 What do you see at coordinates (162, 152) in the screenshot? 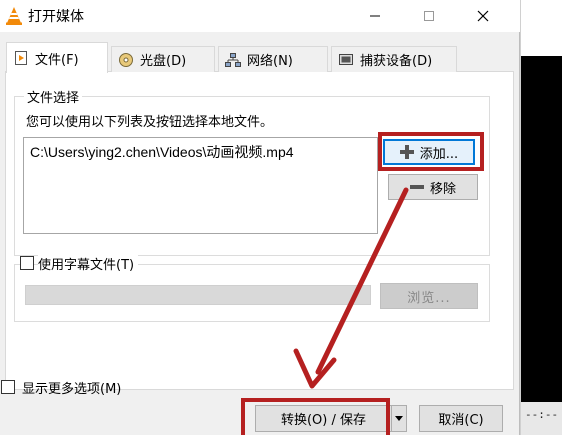
I see `file-list-item: C:\Users\ying2.chen\Videos\动画视频.mp4` at bounding box center [162, 152].